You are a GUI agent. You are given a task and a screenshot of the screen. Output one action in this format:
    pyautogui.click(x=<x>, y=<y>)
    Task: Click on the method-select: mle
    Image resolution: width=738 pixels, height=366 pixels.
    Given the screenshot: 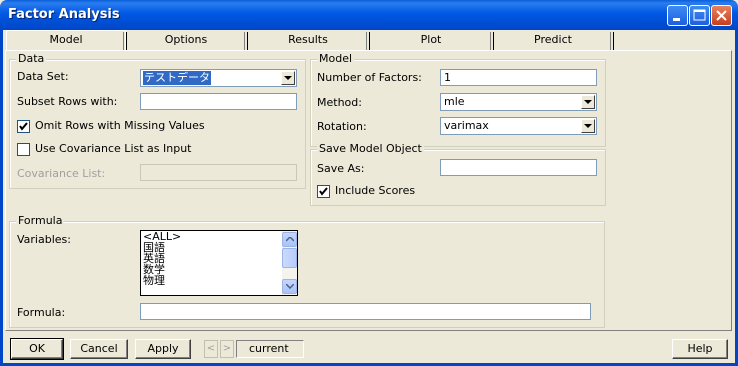 What is the action you would take?
    pyautogui.click(x=518, y=102)
    